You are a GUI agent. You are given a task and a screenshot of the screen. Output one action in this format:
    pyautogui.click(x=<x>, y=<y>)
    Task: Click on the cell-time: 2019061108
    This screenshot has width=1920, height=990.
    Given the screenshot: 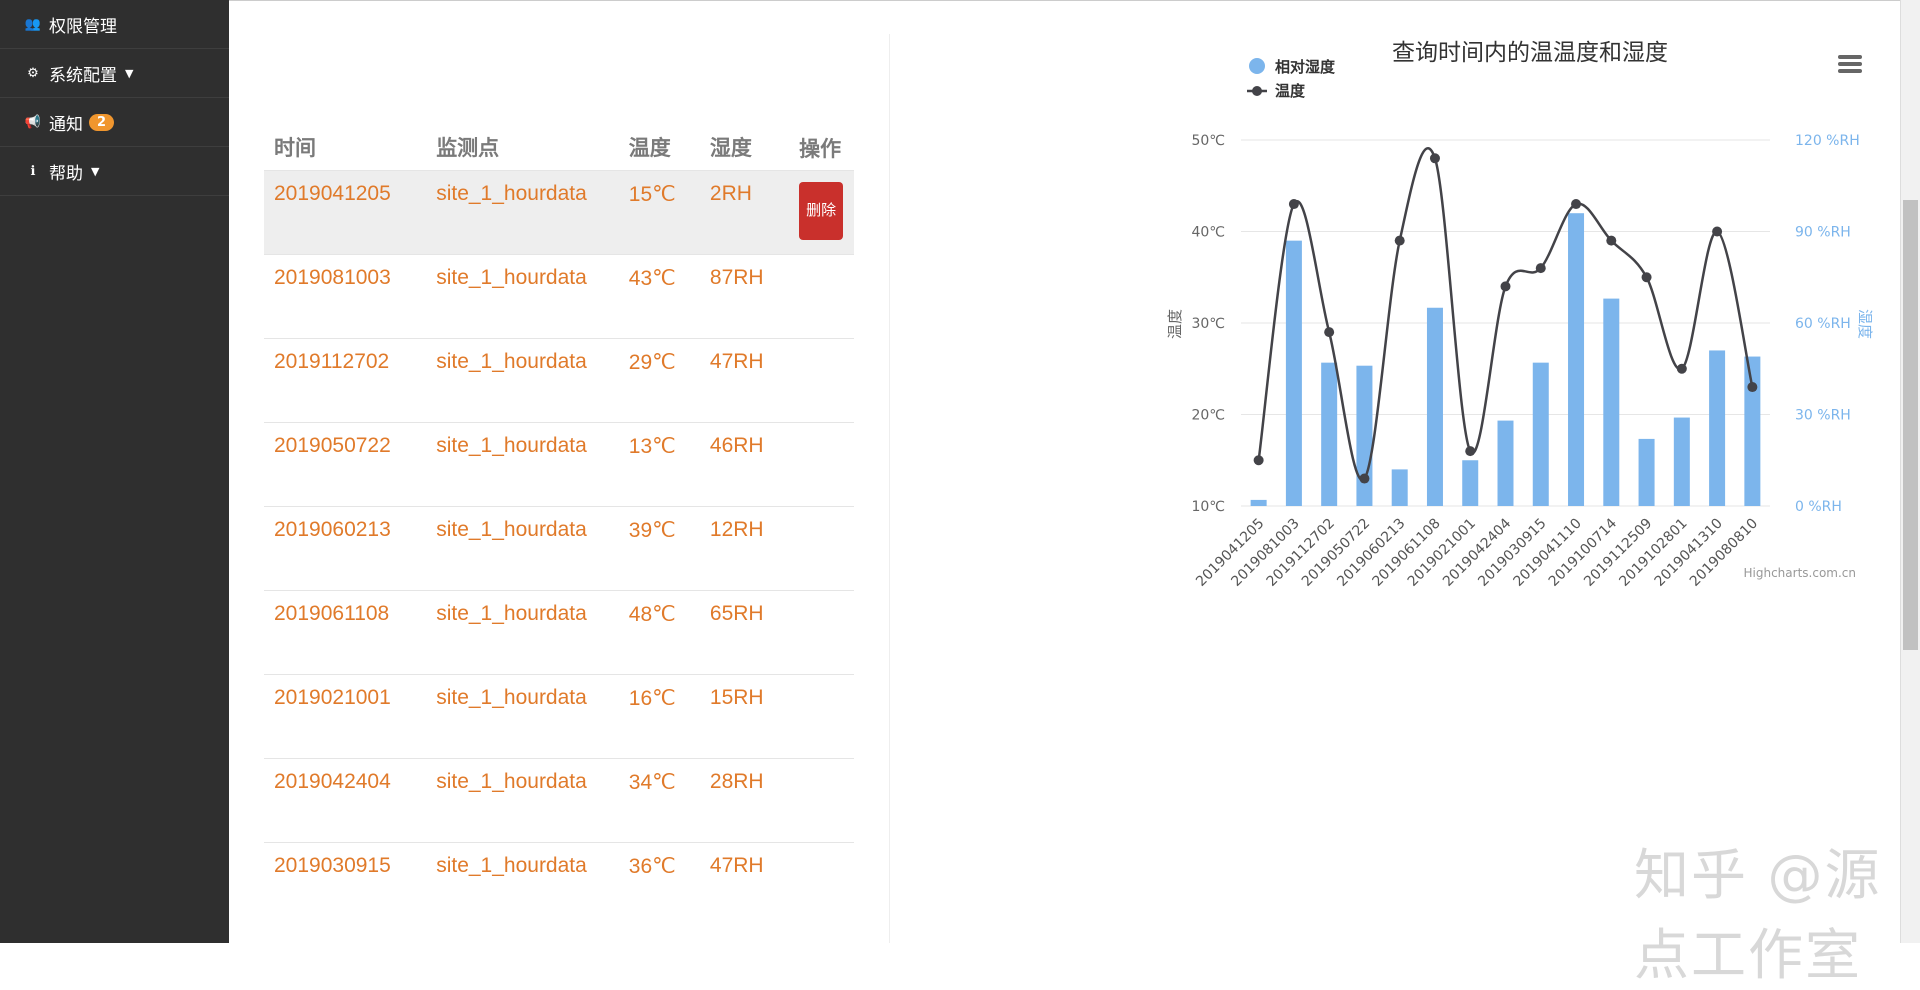 What is the action you would take?
    pyautogui.click(x=345, y=631)
    